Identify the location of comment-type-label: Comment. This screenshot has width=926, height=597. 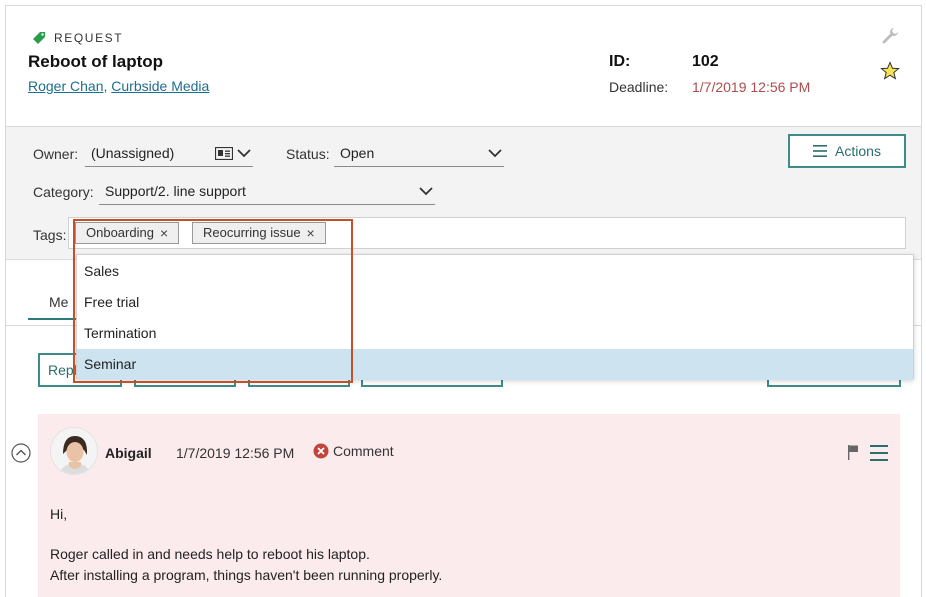
(363, 451).